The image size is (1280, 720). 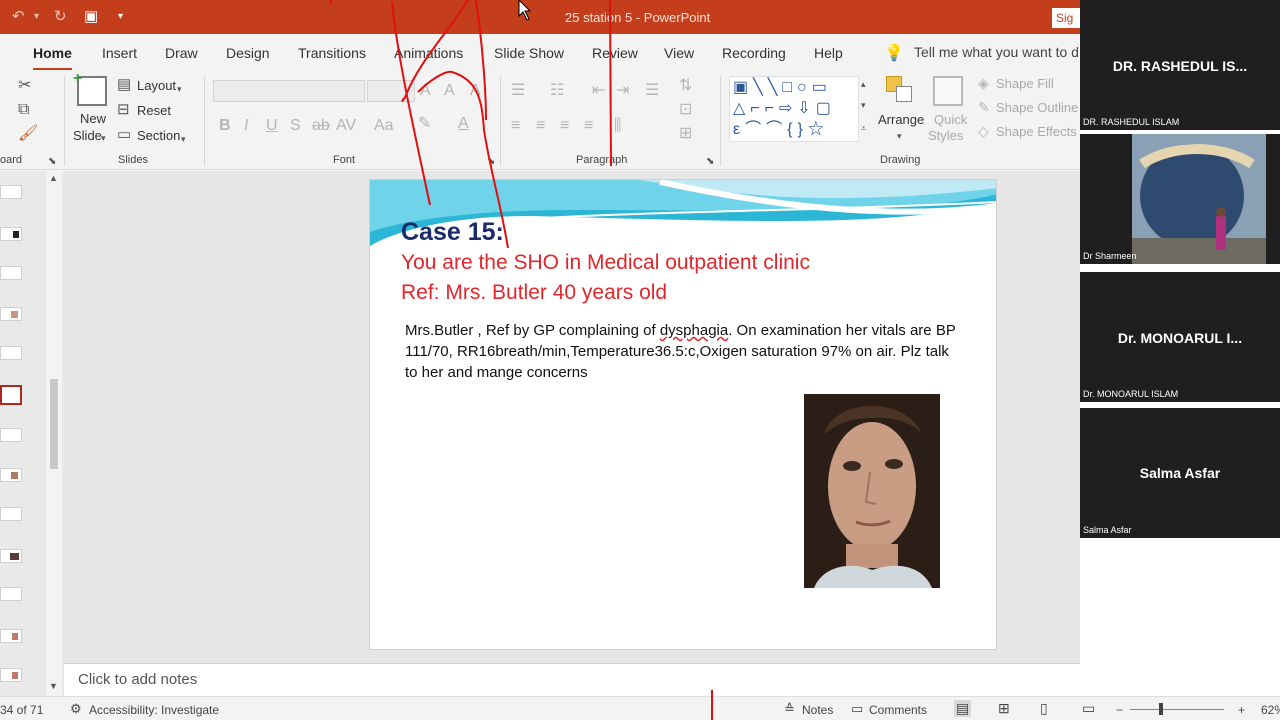 What do you see at coordinates (137, 679) in the screenshot?
I see `notes-placeholder: Click to add notes` at bounding box center [137, 679].